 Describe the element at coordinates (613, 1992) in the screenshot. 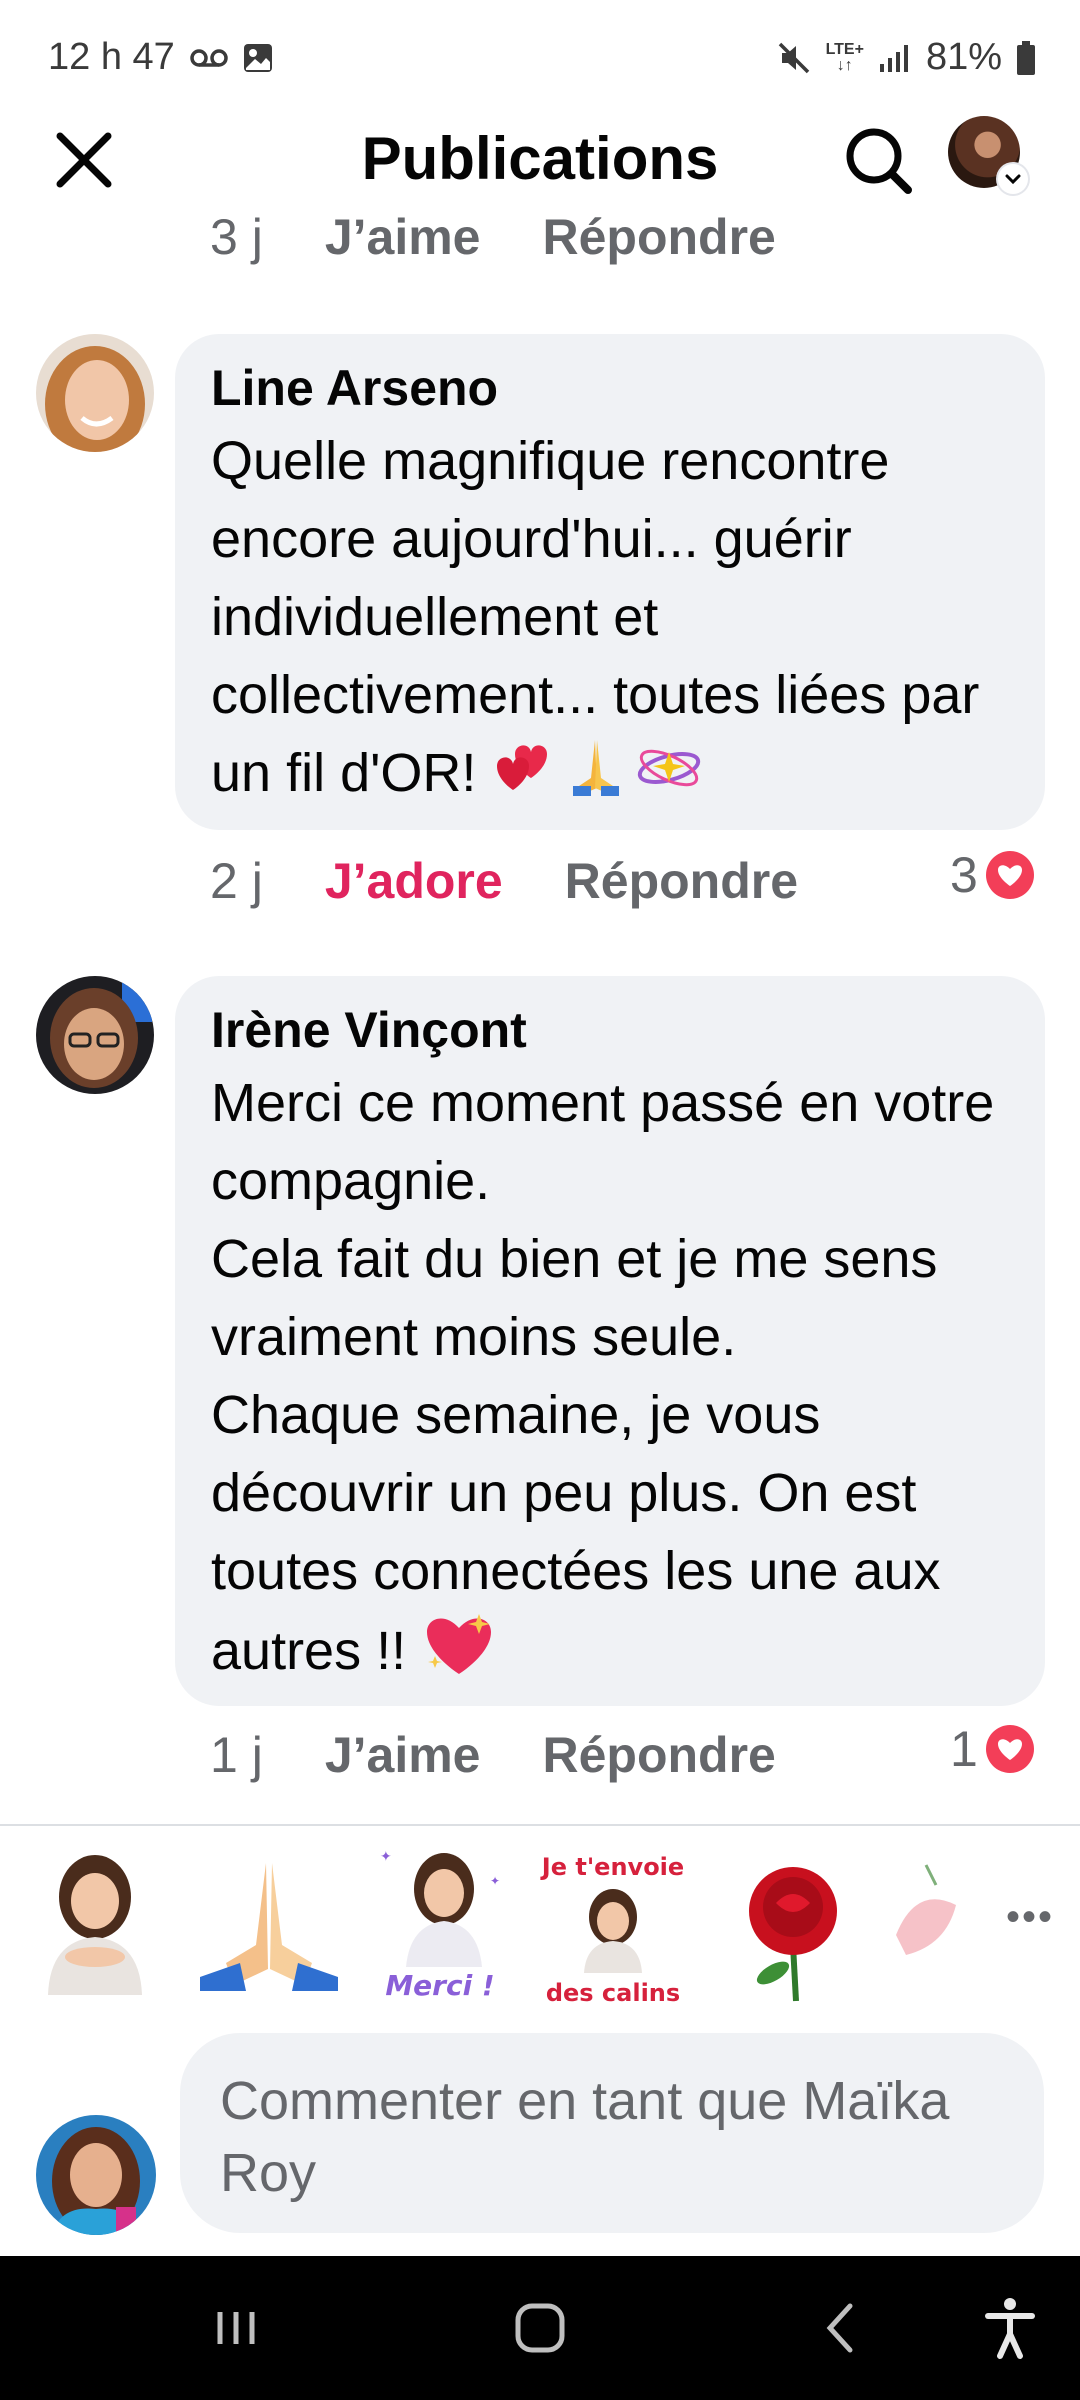

I see `sticker-label: des calins` at that location.